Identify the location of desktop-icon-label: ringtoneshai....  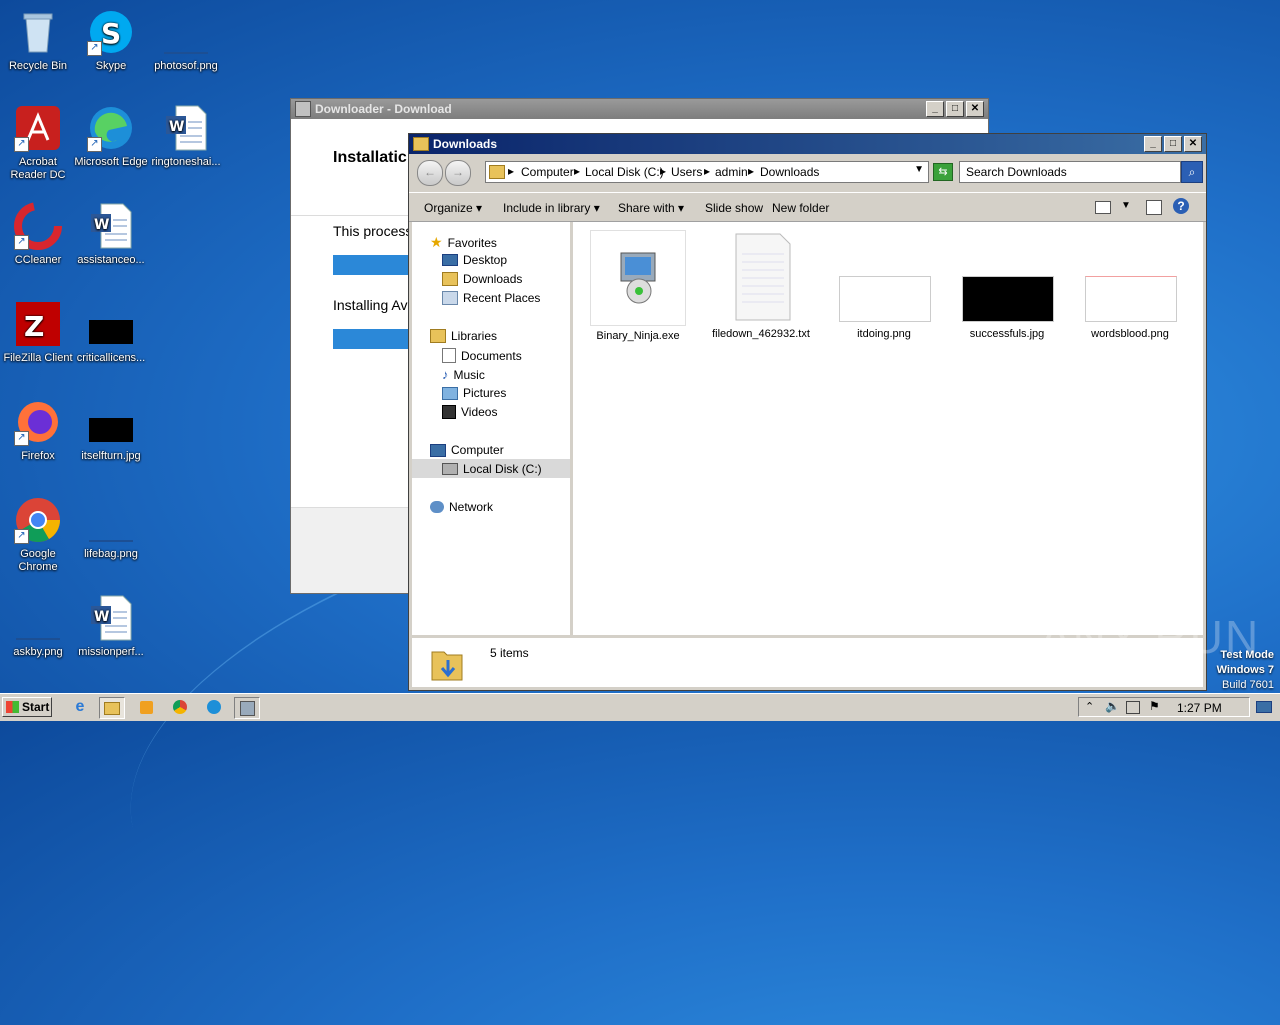
(186, 162).